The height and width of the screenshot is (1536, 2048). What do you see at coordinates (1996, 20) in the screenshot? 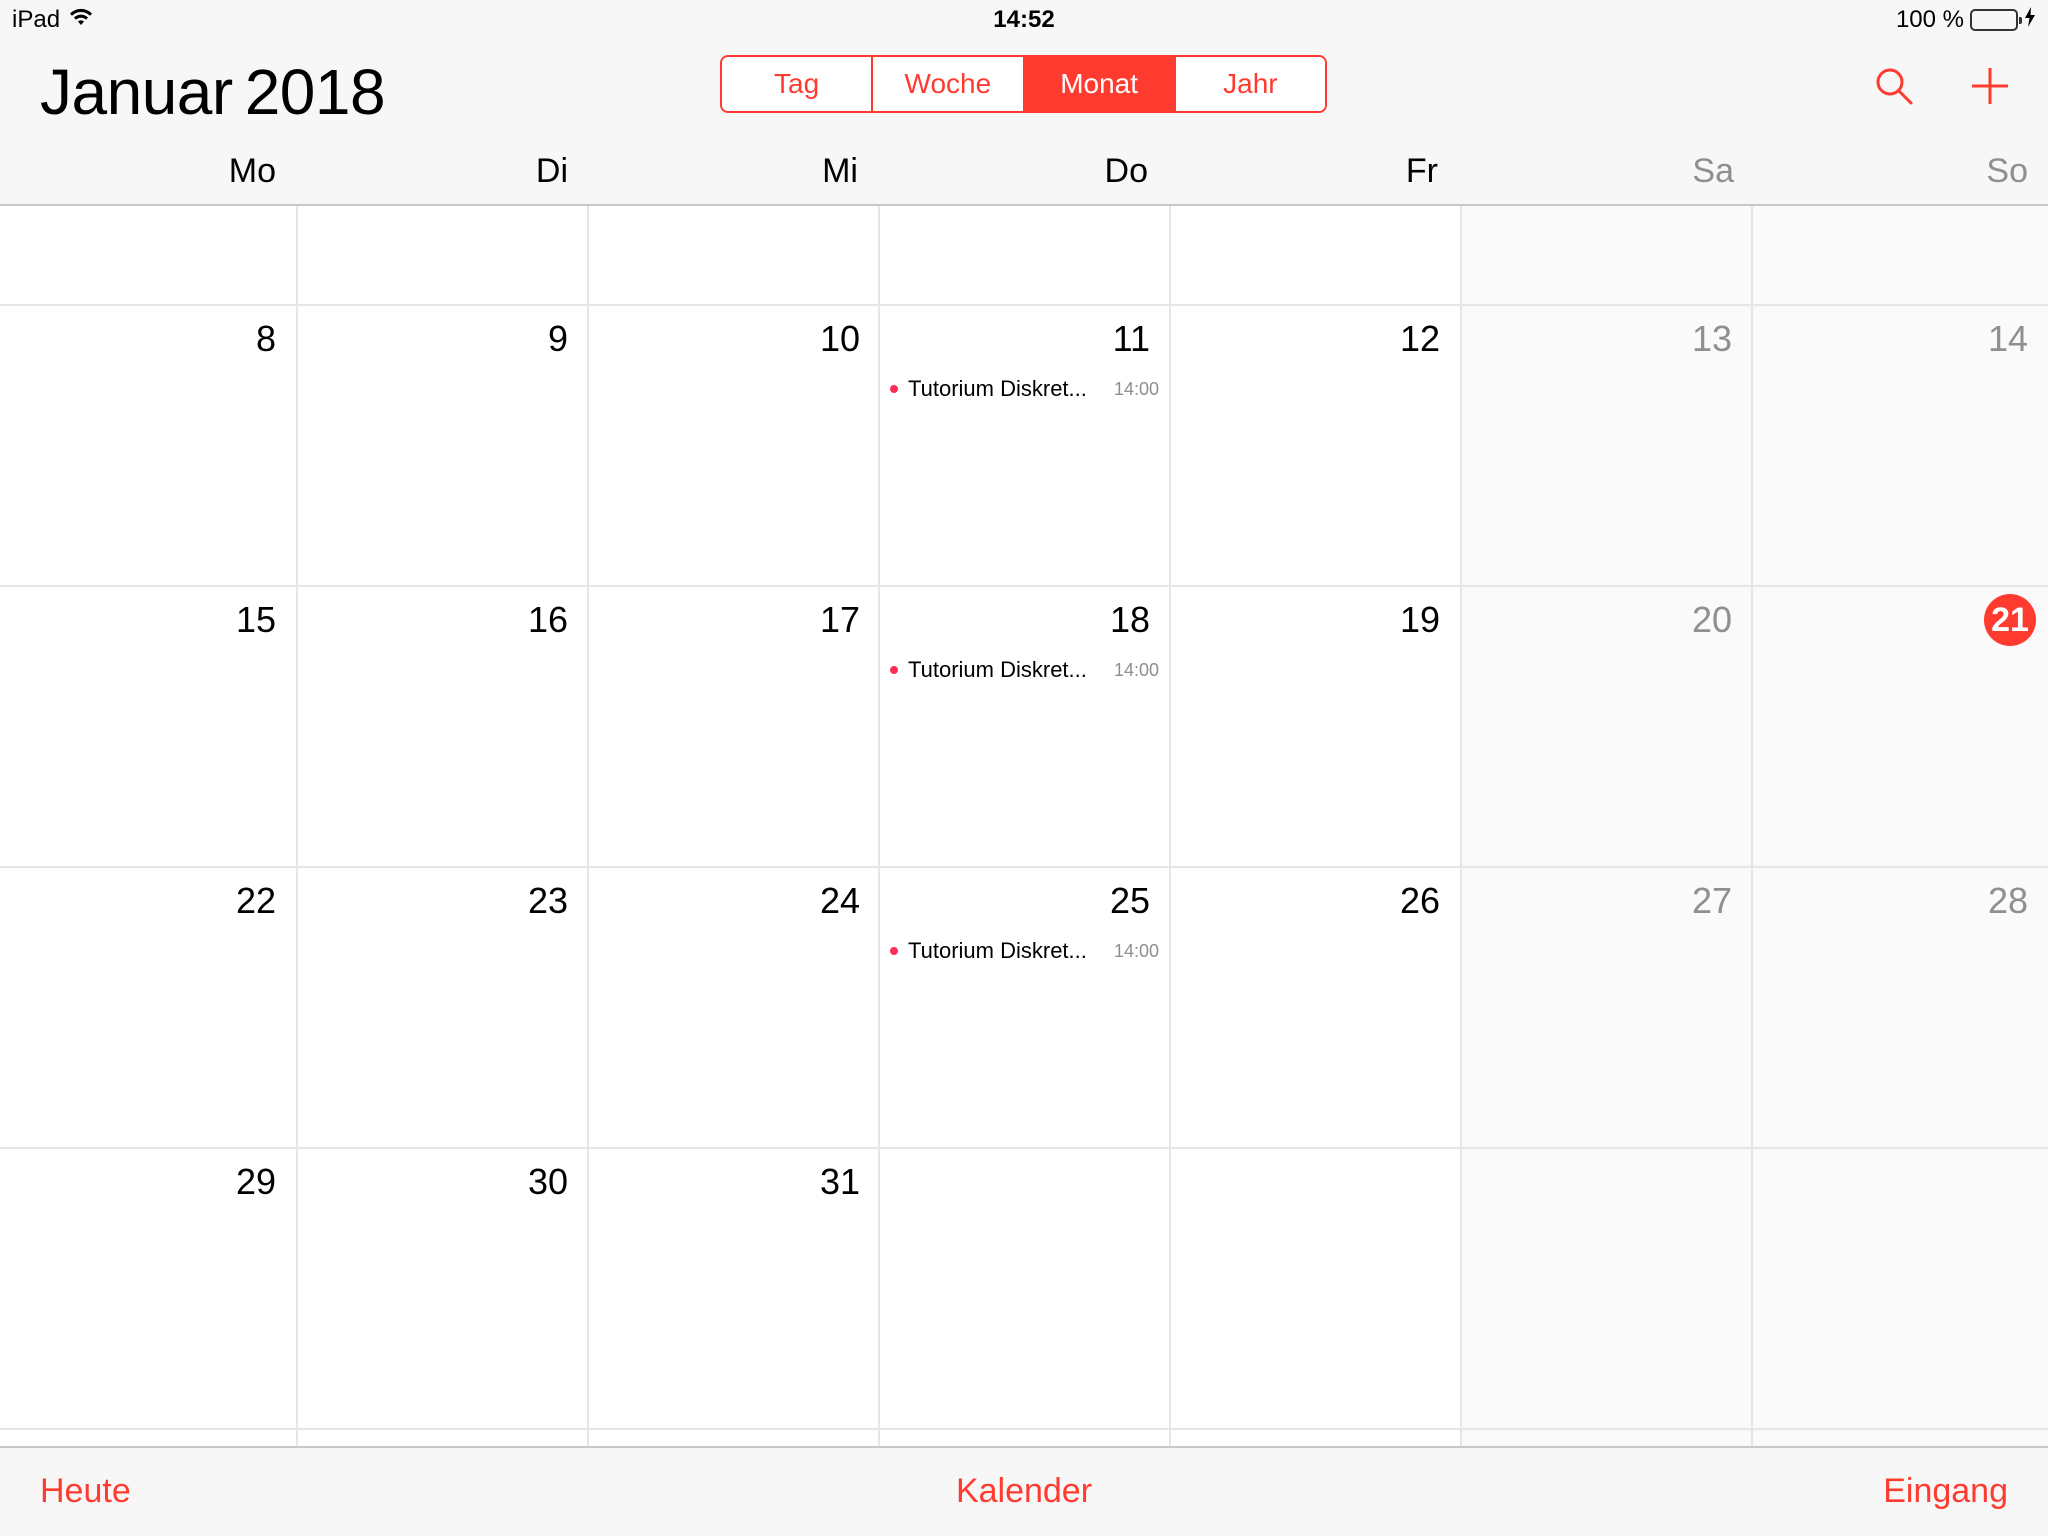
I see `battery-icon` at bounding box center [1996, 20].